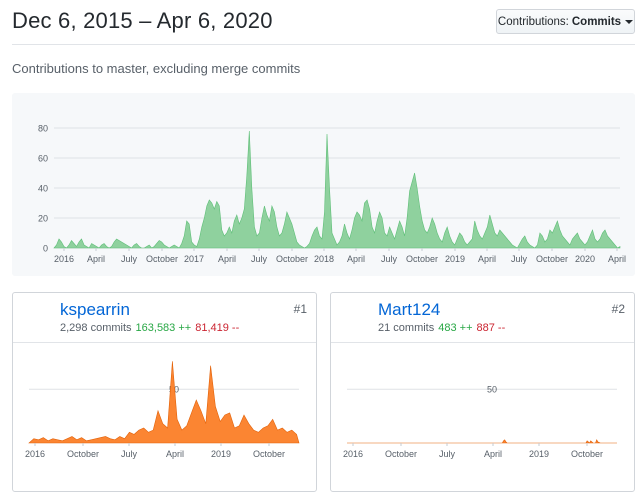 This screenshot has height=493, width=643. What do you see at coordinates (43, 129) in the screenshot?
I see `y-tick-label: 80` at bounding box center [43, 129].